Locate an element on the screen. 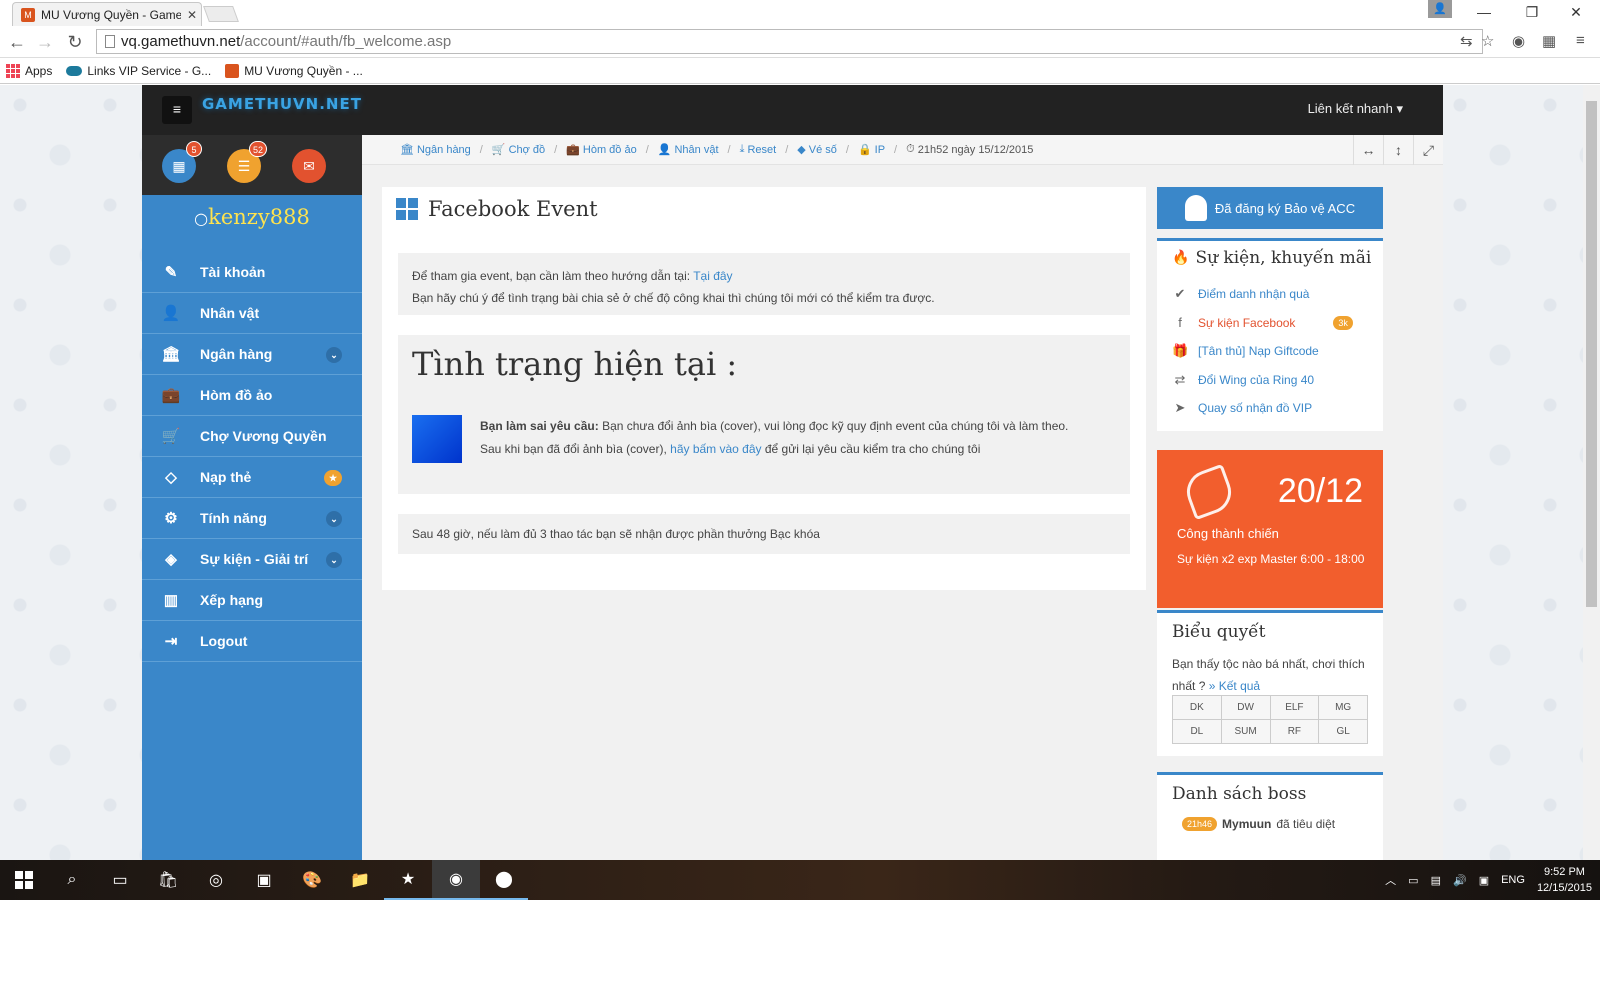 The width and height of the screenshot is (1600, 1000). crumb-ve-so: ◆ Vé số is located at coordinates (817, 150).